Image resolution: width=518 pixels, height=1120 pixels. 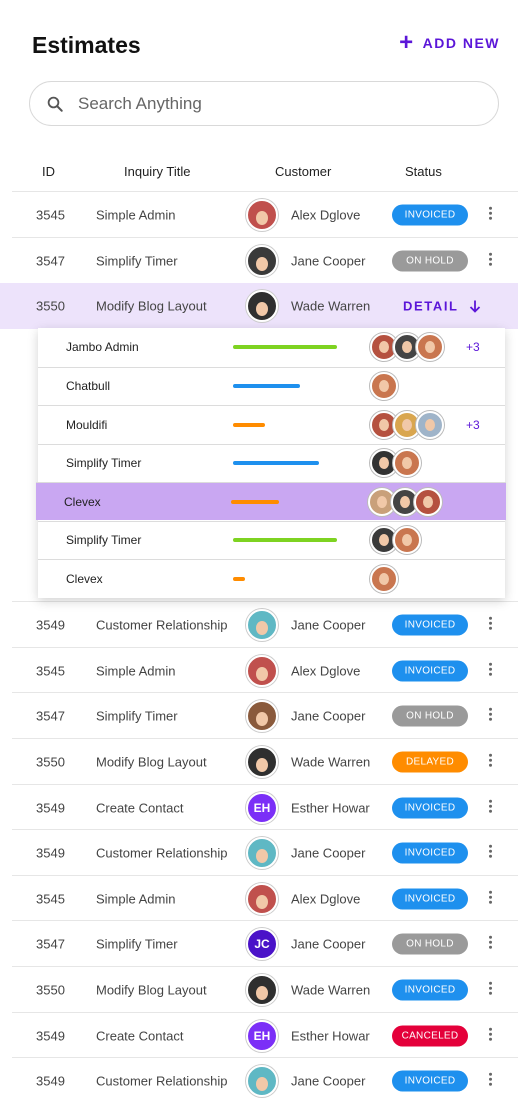 I want to click on add-new-button: + ADD NEW, so click(x=449, y=43).